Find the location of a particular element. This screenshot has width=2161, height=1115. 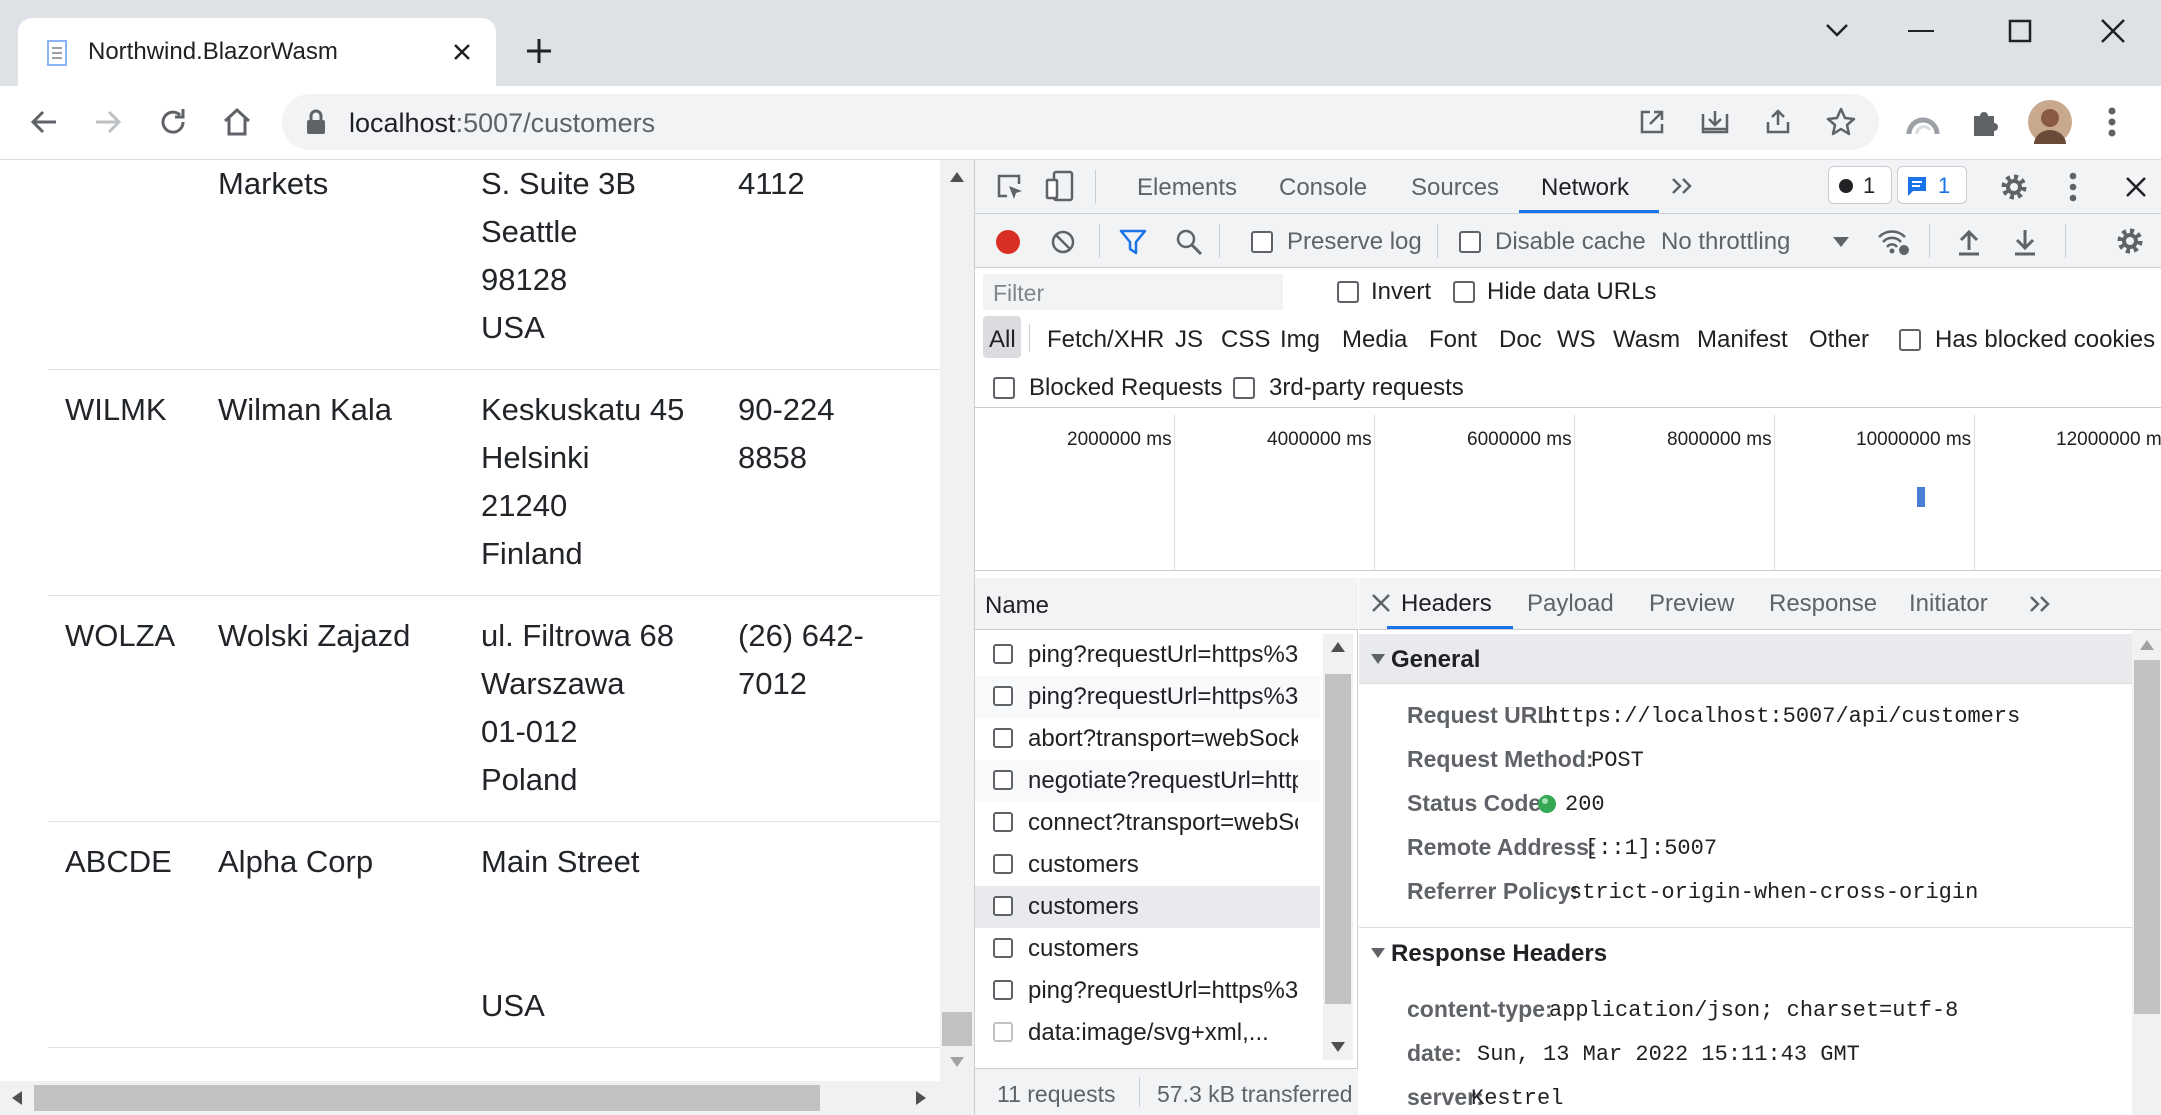

header-value: application/json; charset=utf-8 is located at coordinates (1753, 1010).